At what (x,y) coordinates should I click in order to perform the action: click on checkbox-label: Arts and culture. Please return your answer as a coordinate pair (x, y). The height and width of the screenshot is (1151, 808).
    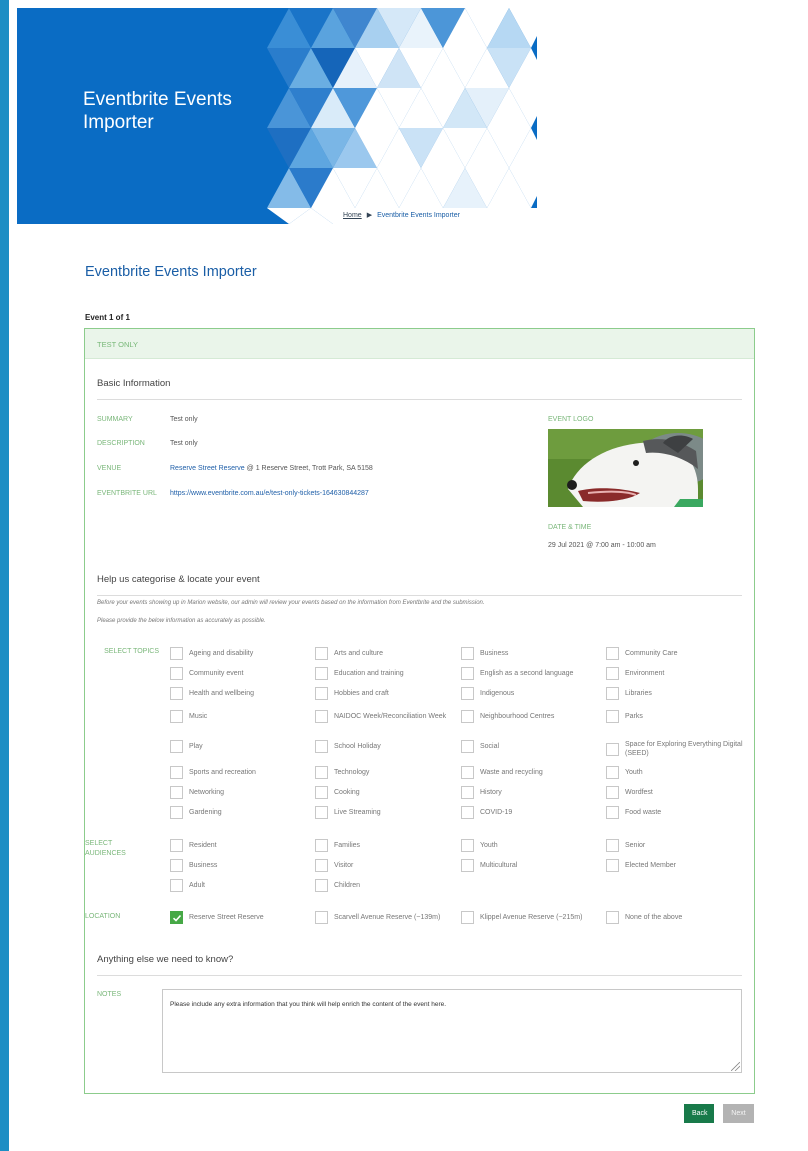
    Looking at the image, I should click on (359, 653).